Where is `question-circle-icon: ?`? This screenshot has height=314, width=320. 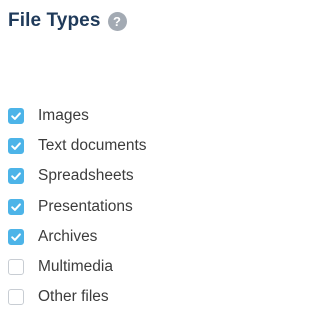 question-circle-icon: ? is located at coordinates (117, 21).